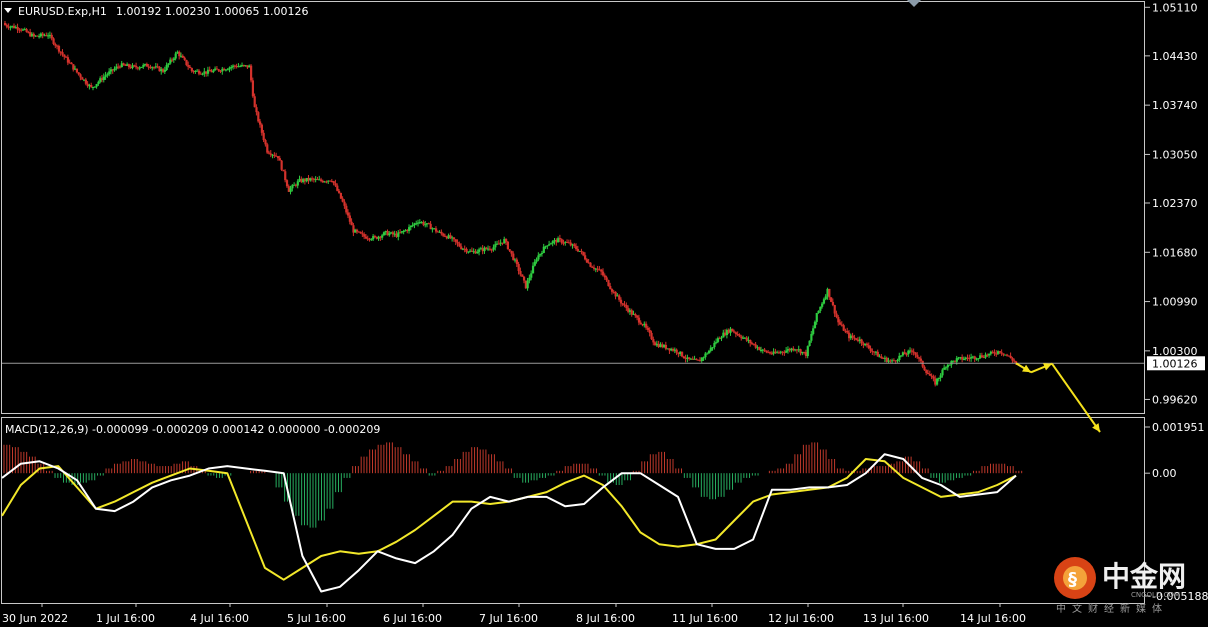 This screenshot has height=627, width=1208. What do you see at coordinates (1175, 302) in the screenshot?
I see `price-tick-label: 1.00990` at bounding box center [1175, 302].